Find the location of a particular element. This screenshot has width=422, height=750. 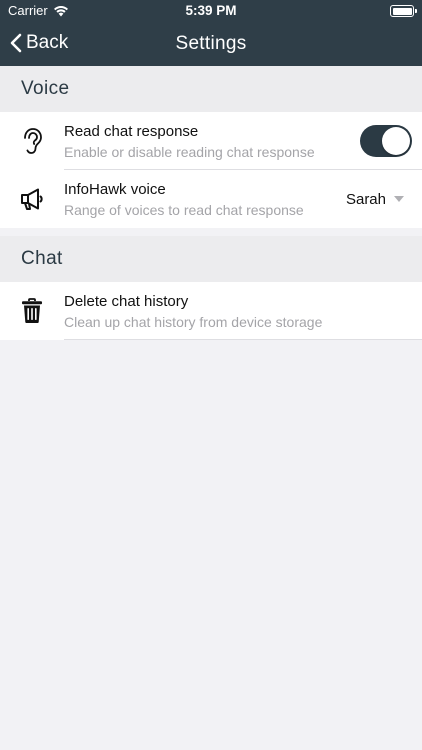

toggle-knob is located at coordinates (396, 141).